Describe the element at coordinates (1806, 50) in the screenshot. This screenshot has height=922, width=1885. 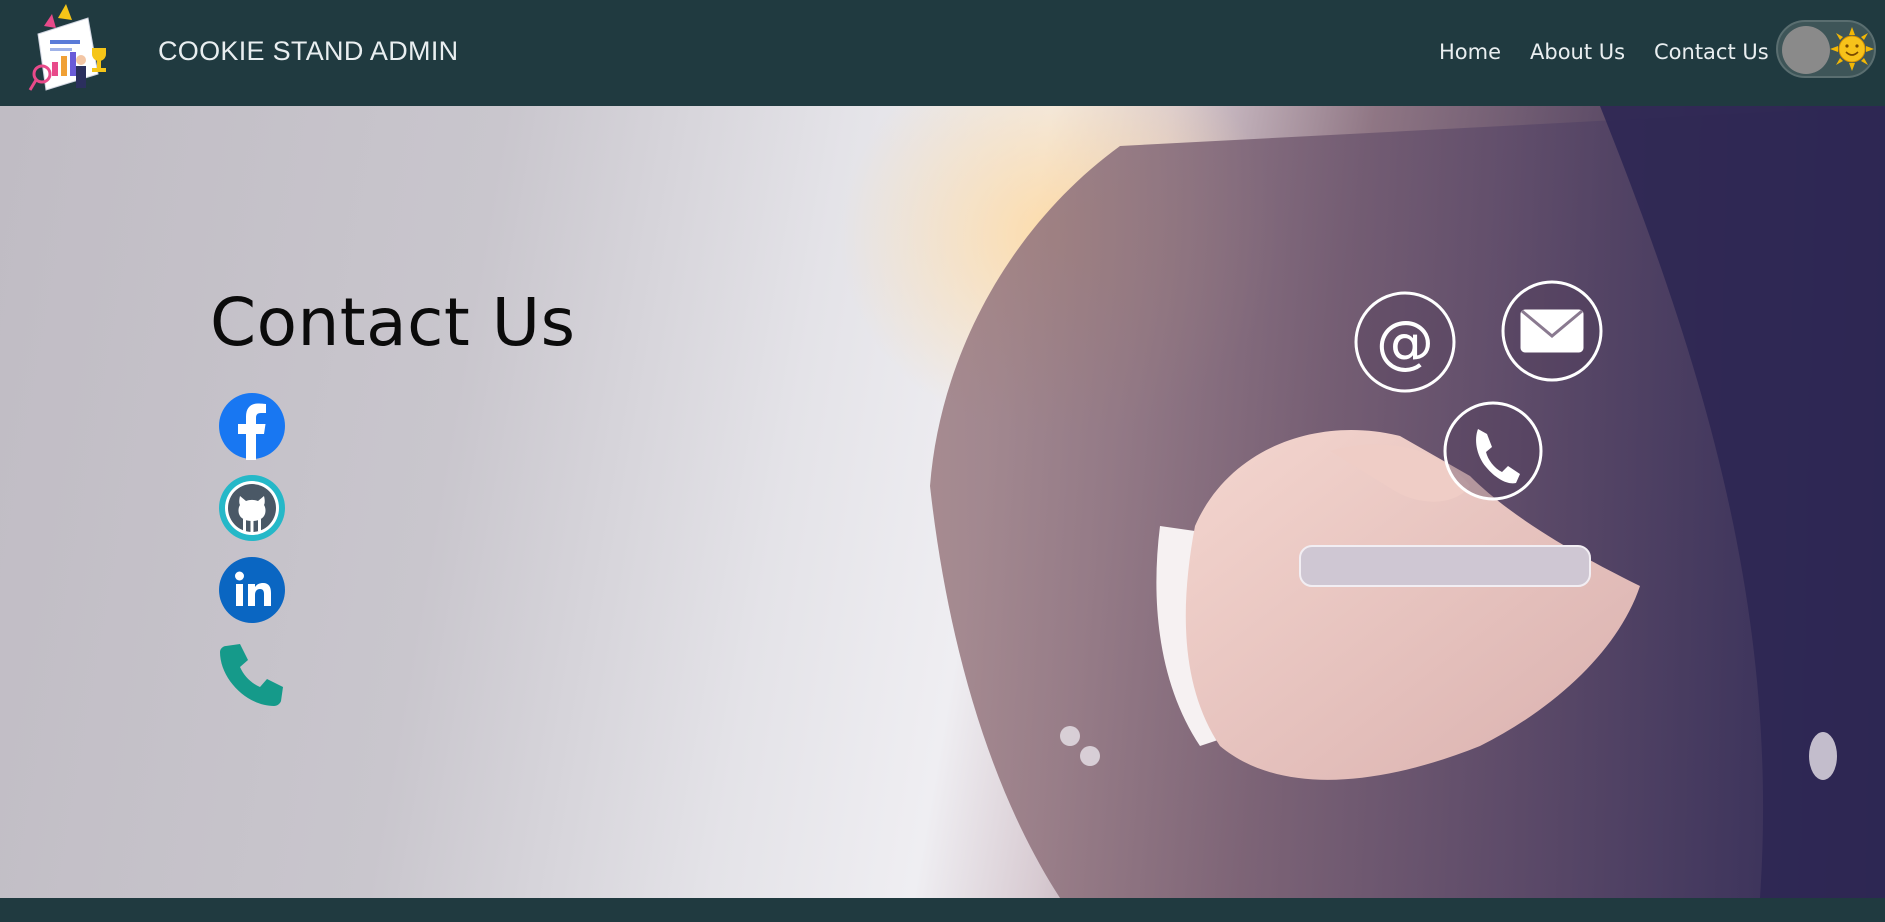
I see `toggle-knob` at that location.